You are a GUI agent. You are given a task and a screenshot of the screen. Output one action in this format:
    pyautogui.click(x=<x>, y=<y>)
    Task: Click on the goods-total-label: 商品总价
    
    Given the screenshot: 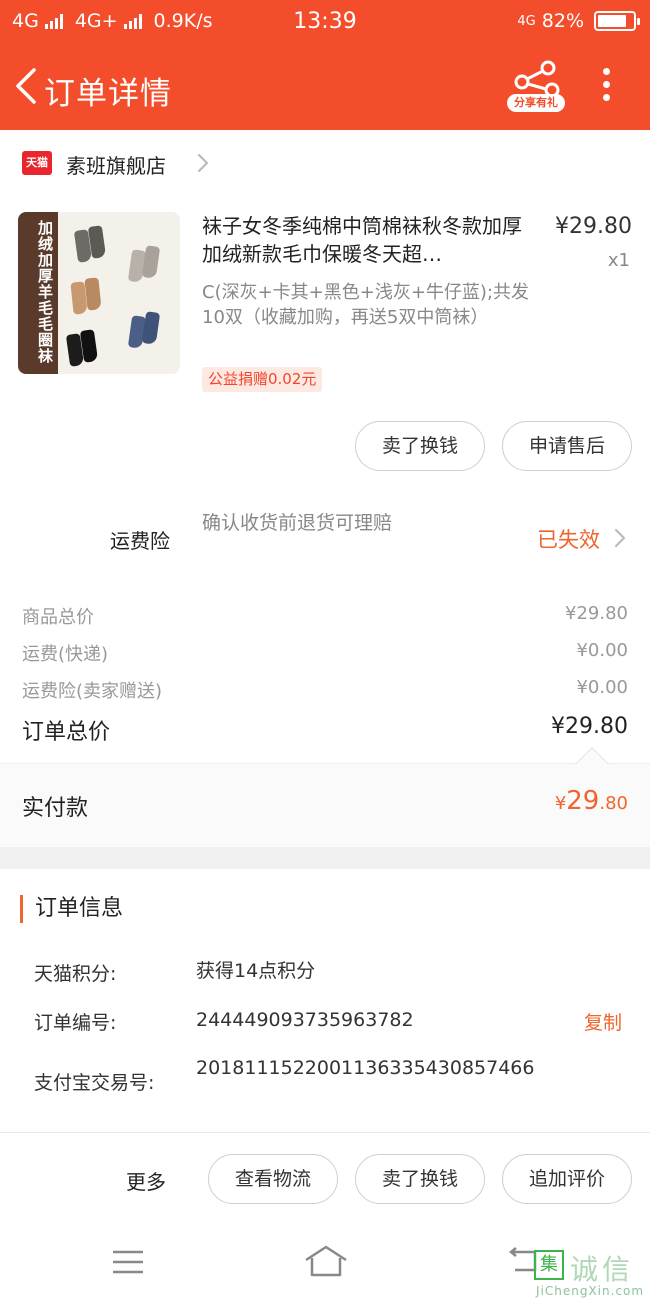 What is the action you would take?
    pyautogui.click(x=58, y=617)
    